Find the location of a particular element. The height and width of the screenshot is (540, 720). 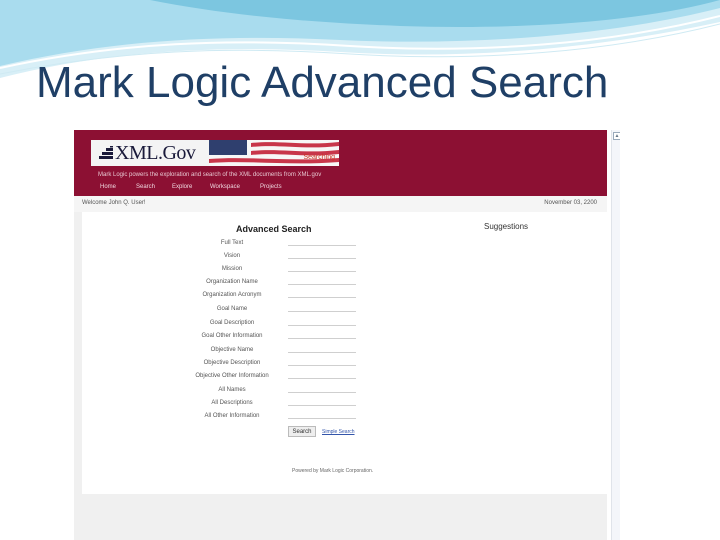

field-label-organization-acronym: Organization Acronym is located at coordinates (232, 295).